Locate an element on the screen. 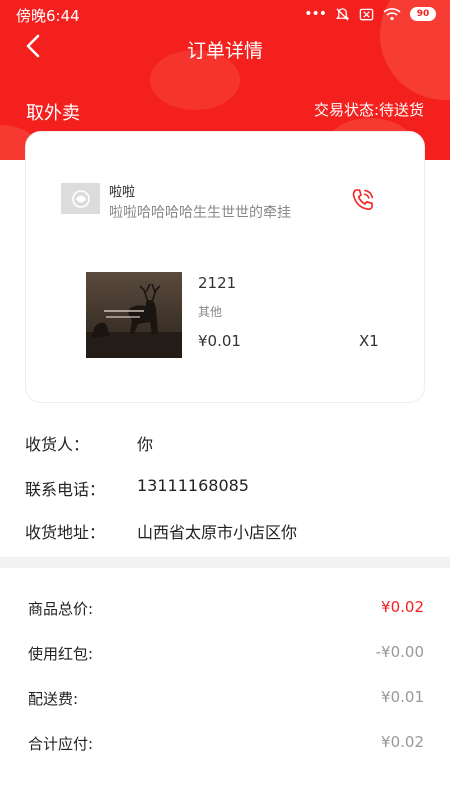 Image resolution: width=450 pixels, height=800 pixels. logo-icon is located at coordinates (80, 198).